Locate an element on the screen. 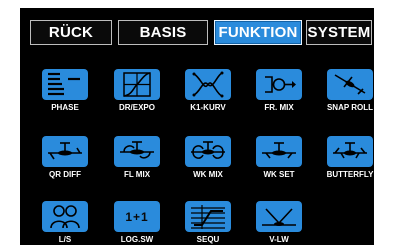 This screenshot has height=248, width=394. tile-label: QR DIFF is located at coordinates (65, 174).